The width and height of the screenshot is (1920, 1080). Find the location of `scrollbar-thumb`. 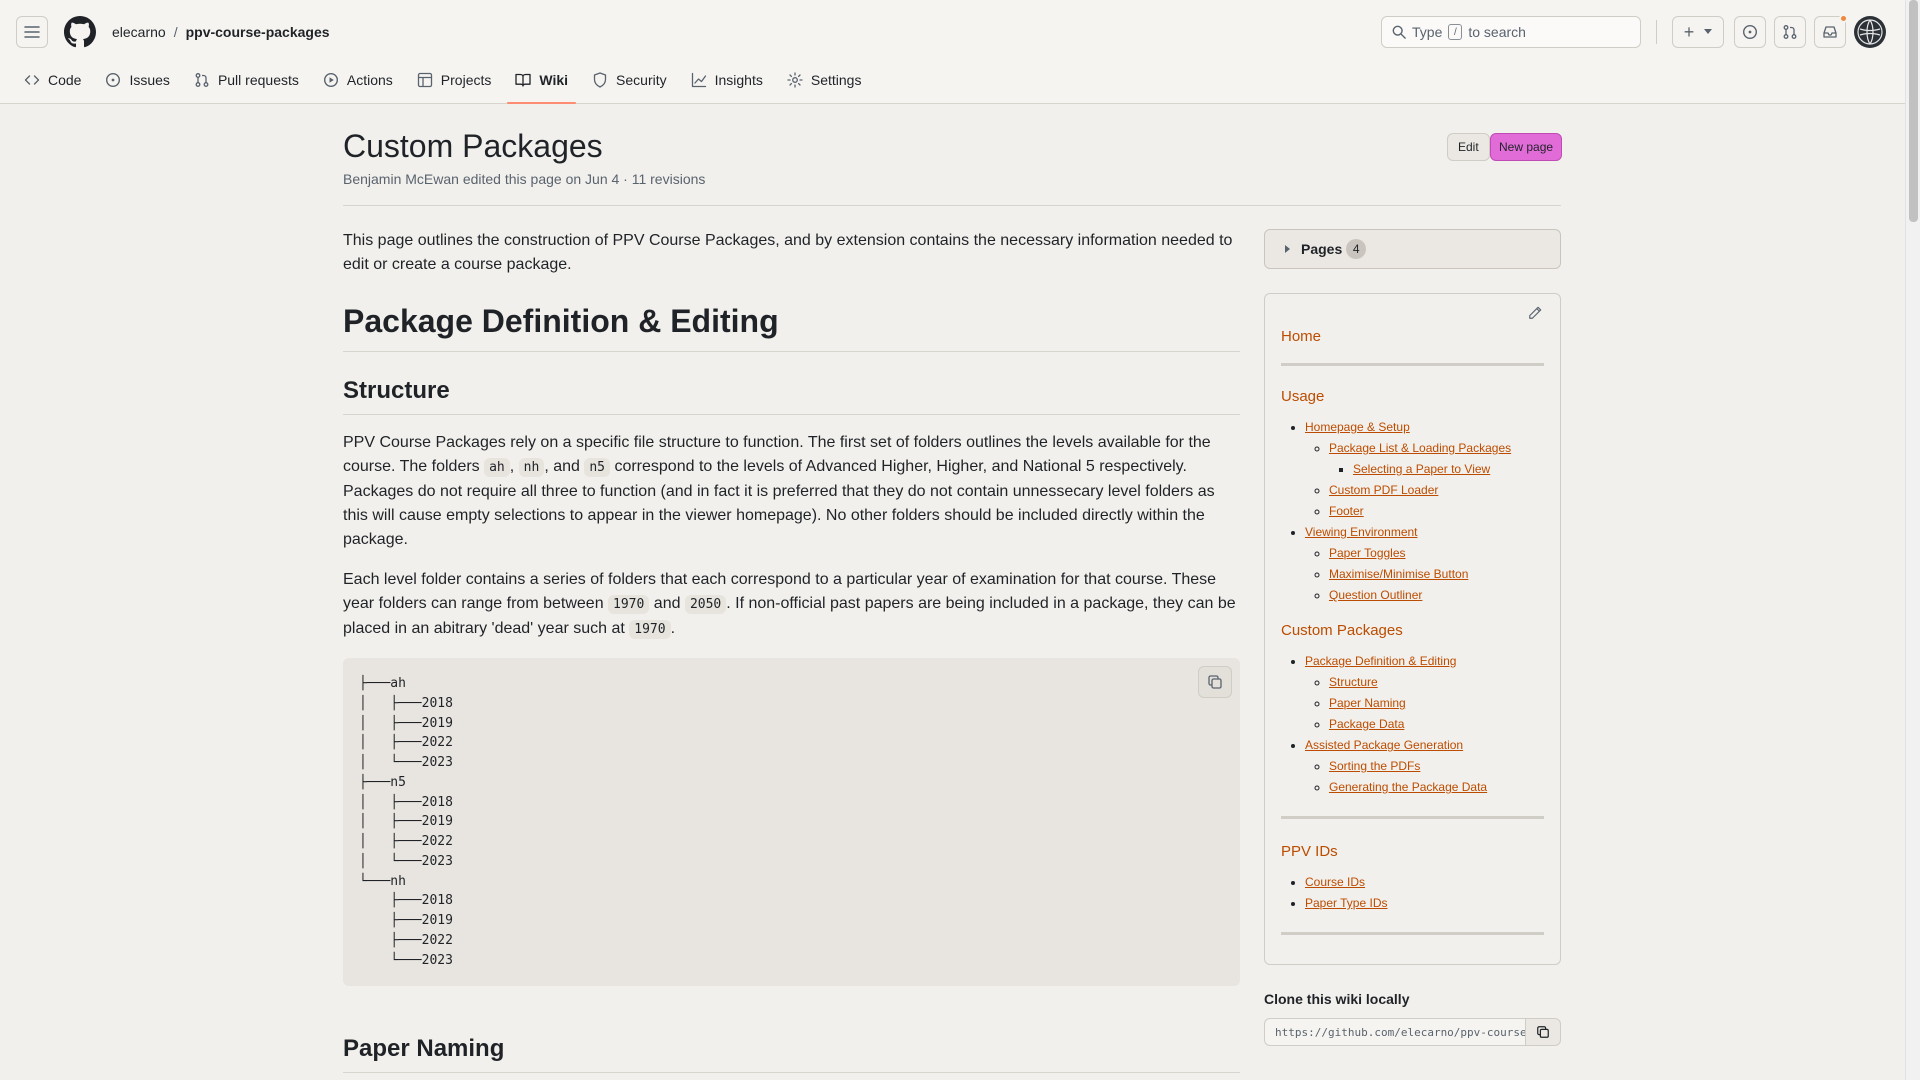

scrollbar-thumb is located at coordinates (1913, 111).